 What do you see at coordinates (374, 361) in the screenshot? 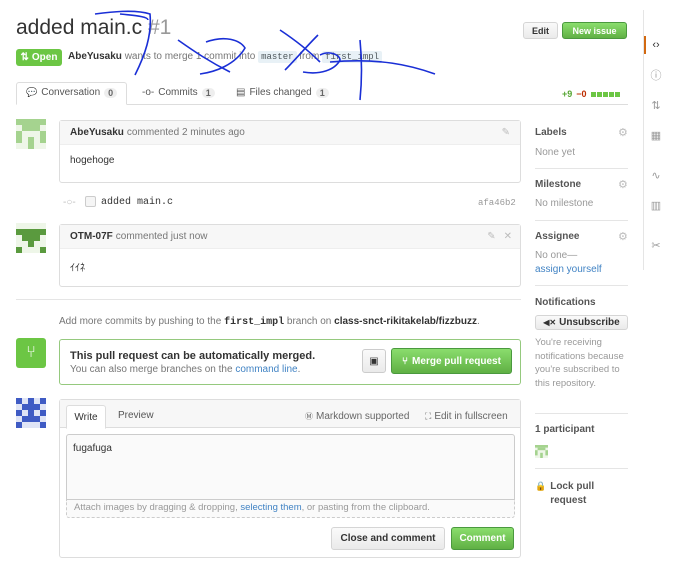
I see `desktop-icon: ▣` at bounding box center [374, 361].